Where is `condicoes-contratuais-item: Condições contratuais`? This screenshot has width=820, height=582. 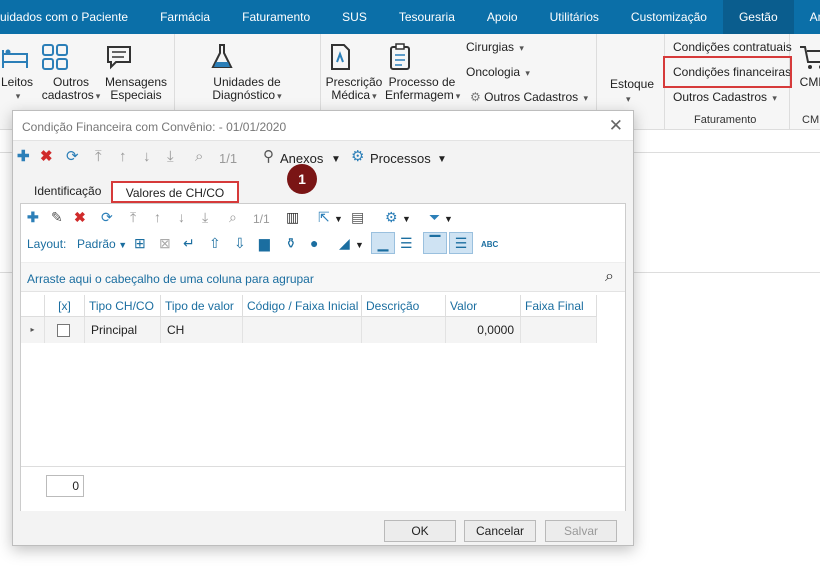
condicoes-contratuais-item: Condições contratuais is located at coordinates (732, 47).